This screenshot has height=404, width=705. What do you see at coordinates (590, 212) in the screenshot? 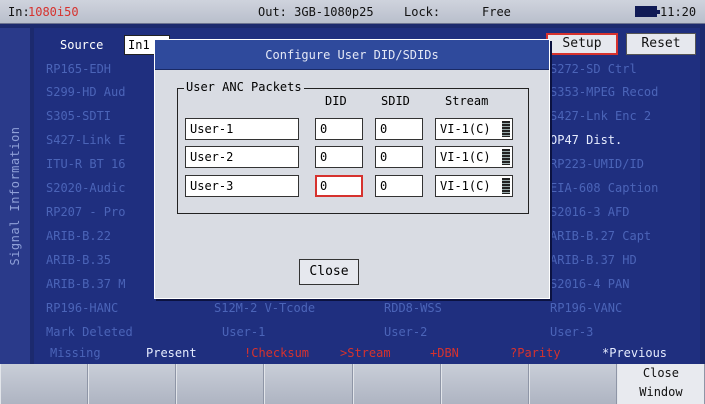
I see `anc-item: S2016-3 AFD` at bounding box center [590, 212].